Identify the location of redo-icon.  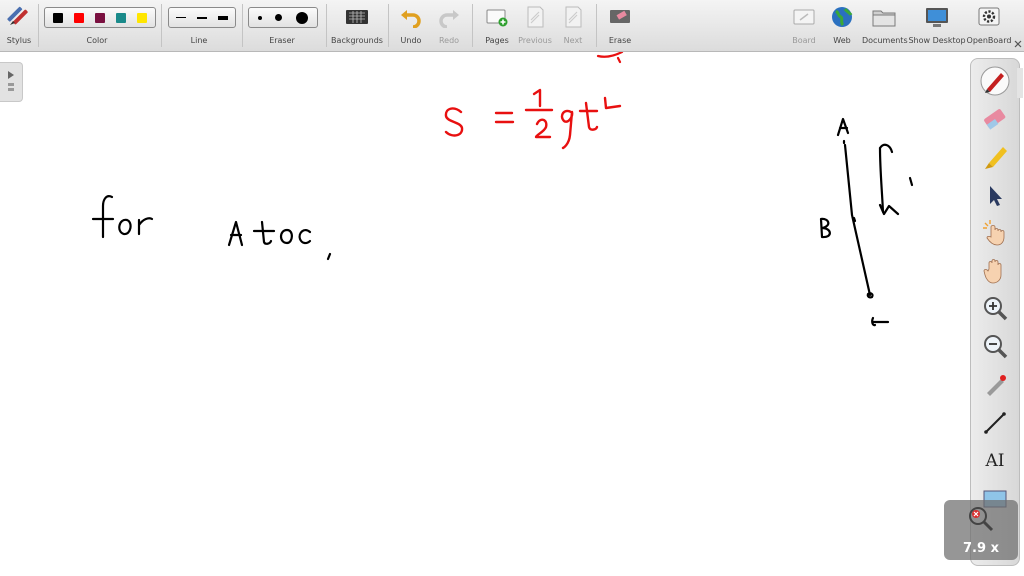
(449, 19).